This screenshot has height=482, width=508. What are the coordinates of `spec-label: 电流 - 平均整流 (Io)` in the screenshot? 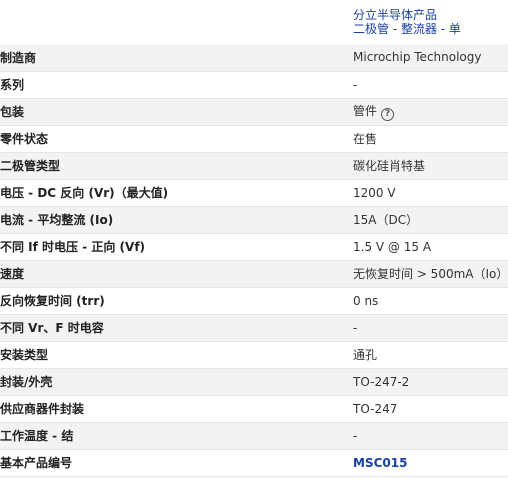 It's located at (176, 220).